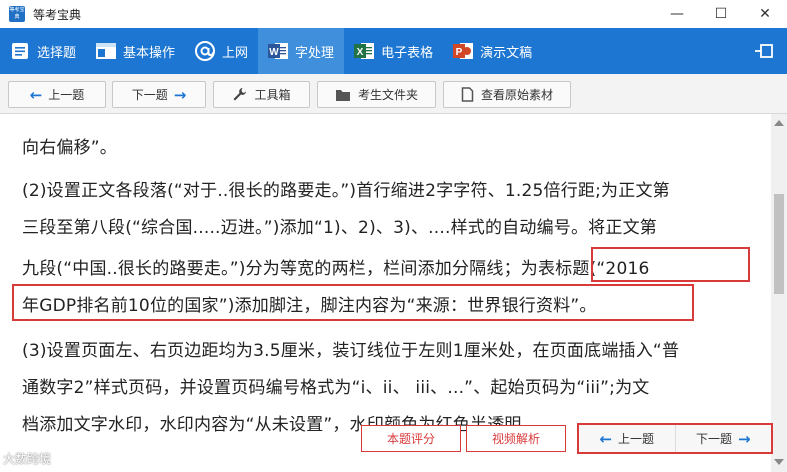 This screenshot has width=787, height=472. What do you see at coordinates (106, 51) in the screenshot?
I see `window-icon` at bounding box center [106, 51].